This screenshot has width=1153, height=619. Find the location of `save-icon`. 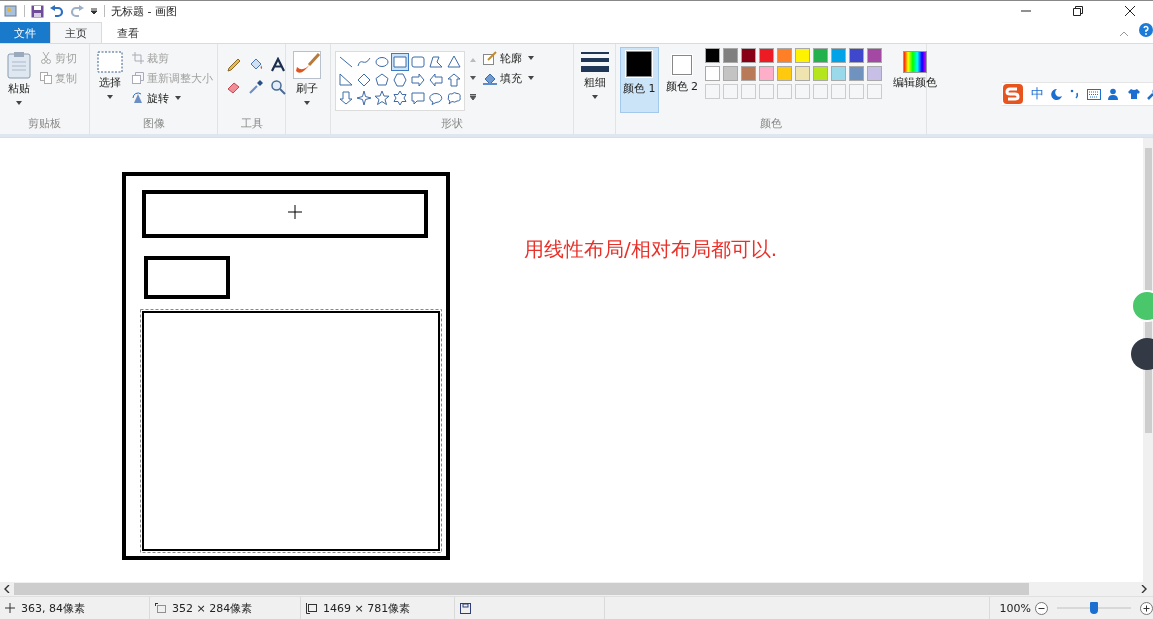

save-icon is located at coordinates (37, 11).